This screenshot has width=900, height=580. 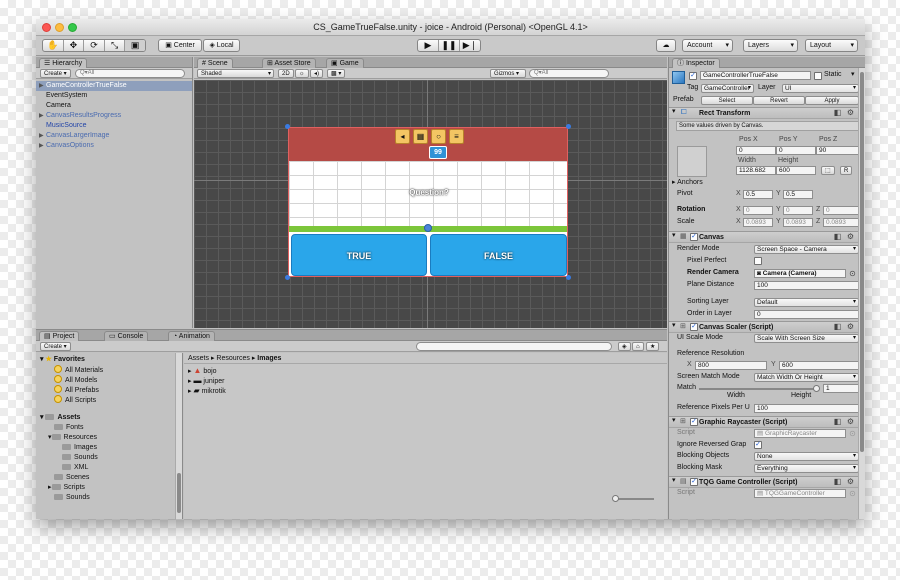 I want to click on hand-tool-icon: ✋, so click(x=53, y=45).